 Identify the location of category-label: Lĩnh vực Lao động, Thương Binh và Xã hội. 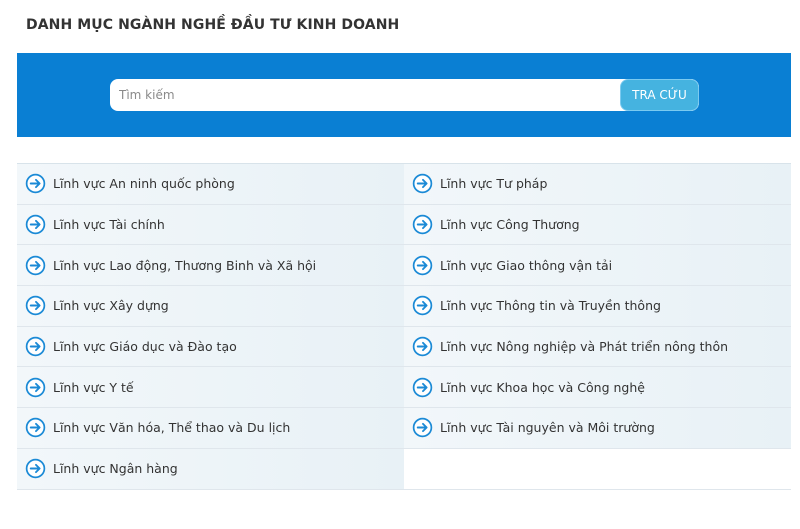
(185, 265).